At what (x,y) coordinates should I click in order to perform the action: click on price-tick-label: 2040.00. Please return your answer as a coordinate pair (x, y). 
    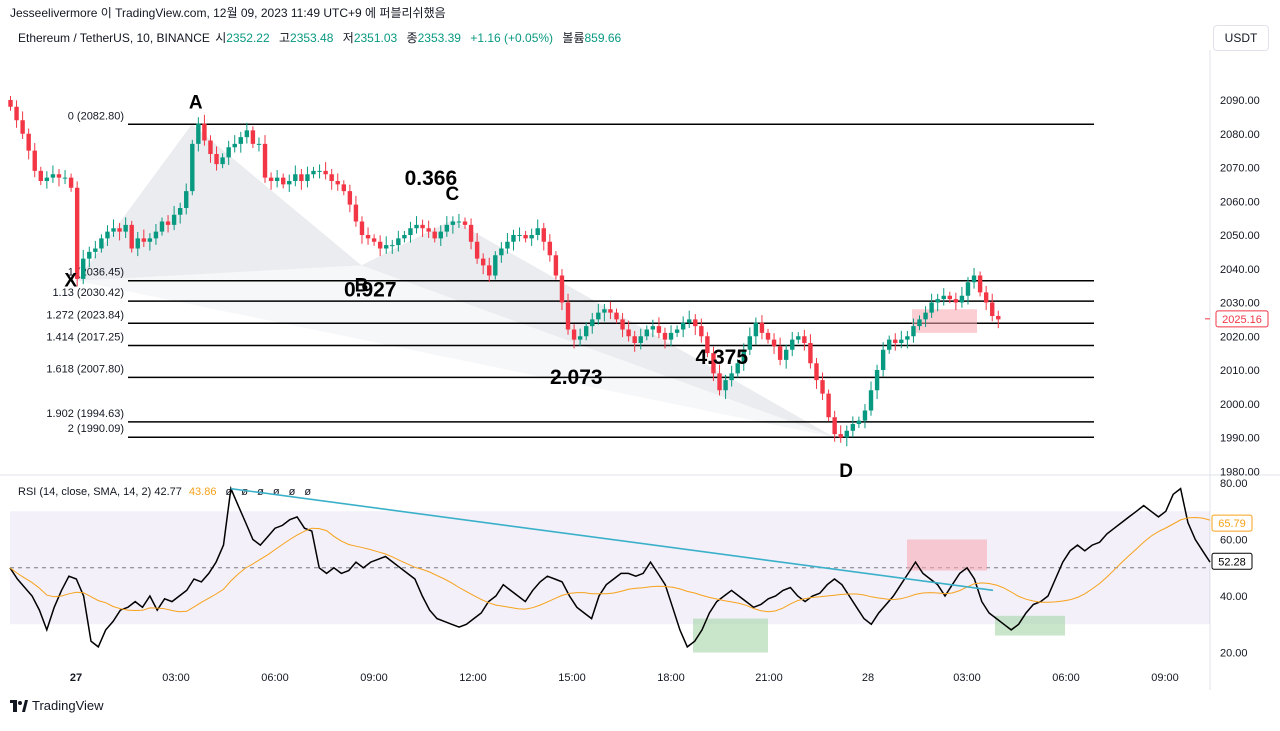
    Looking at the image, I should click on (1240, 270).